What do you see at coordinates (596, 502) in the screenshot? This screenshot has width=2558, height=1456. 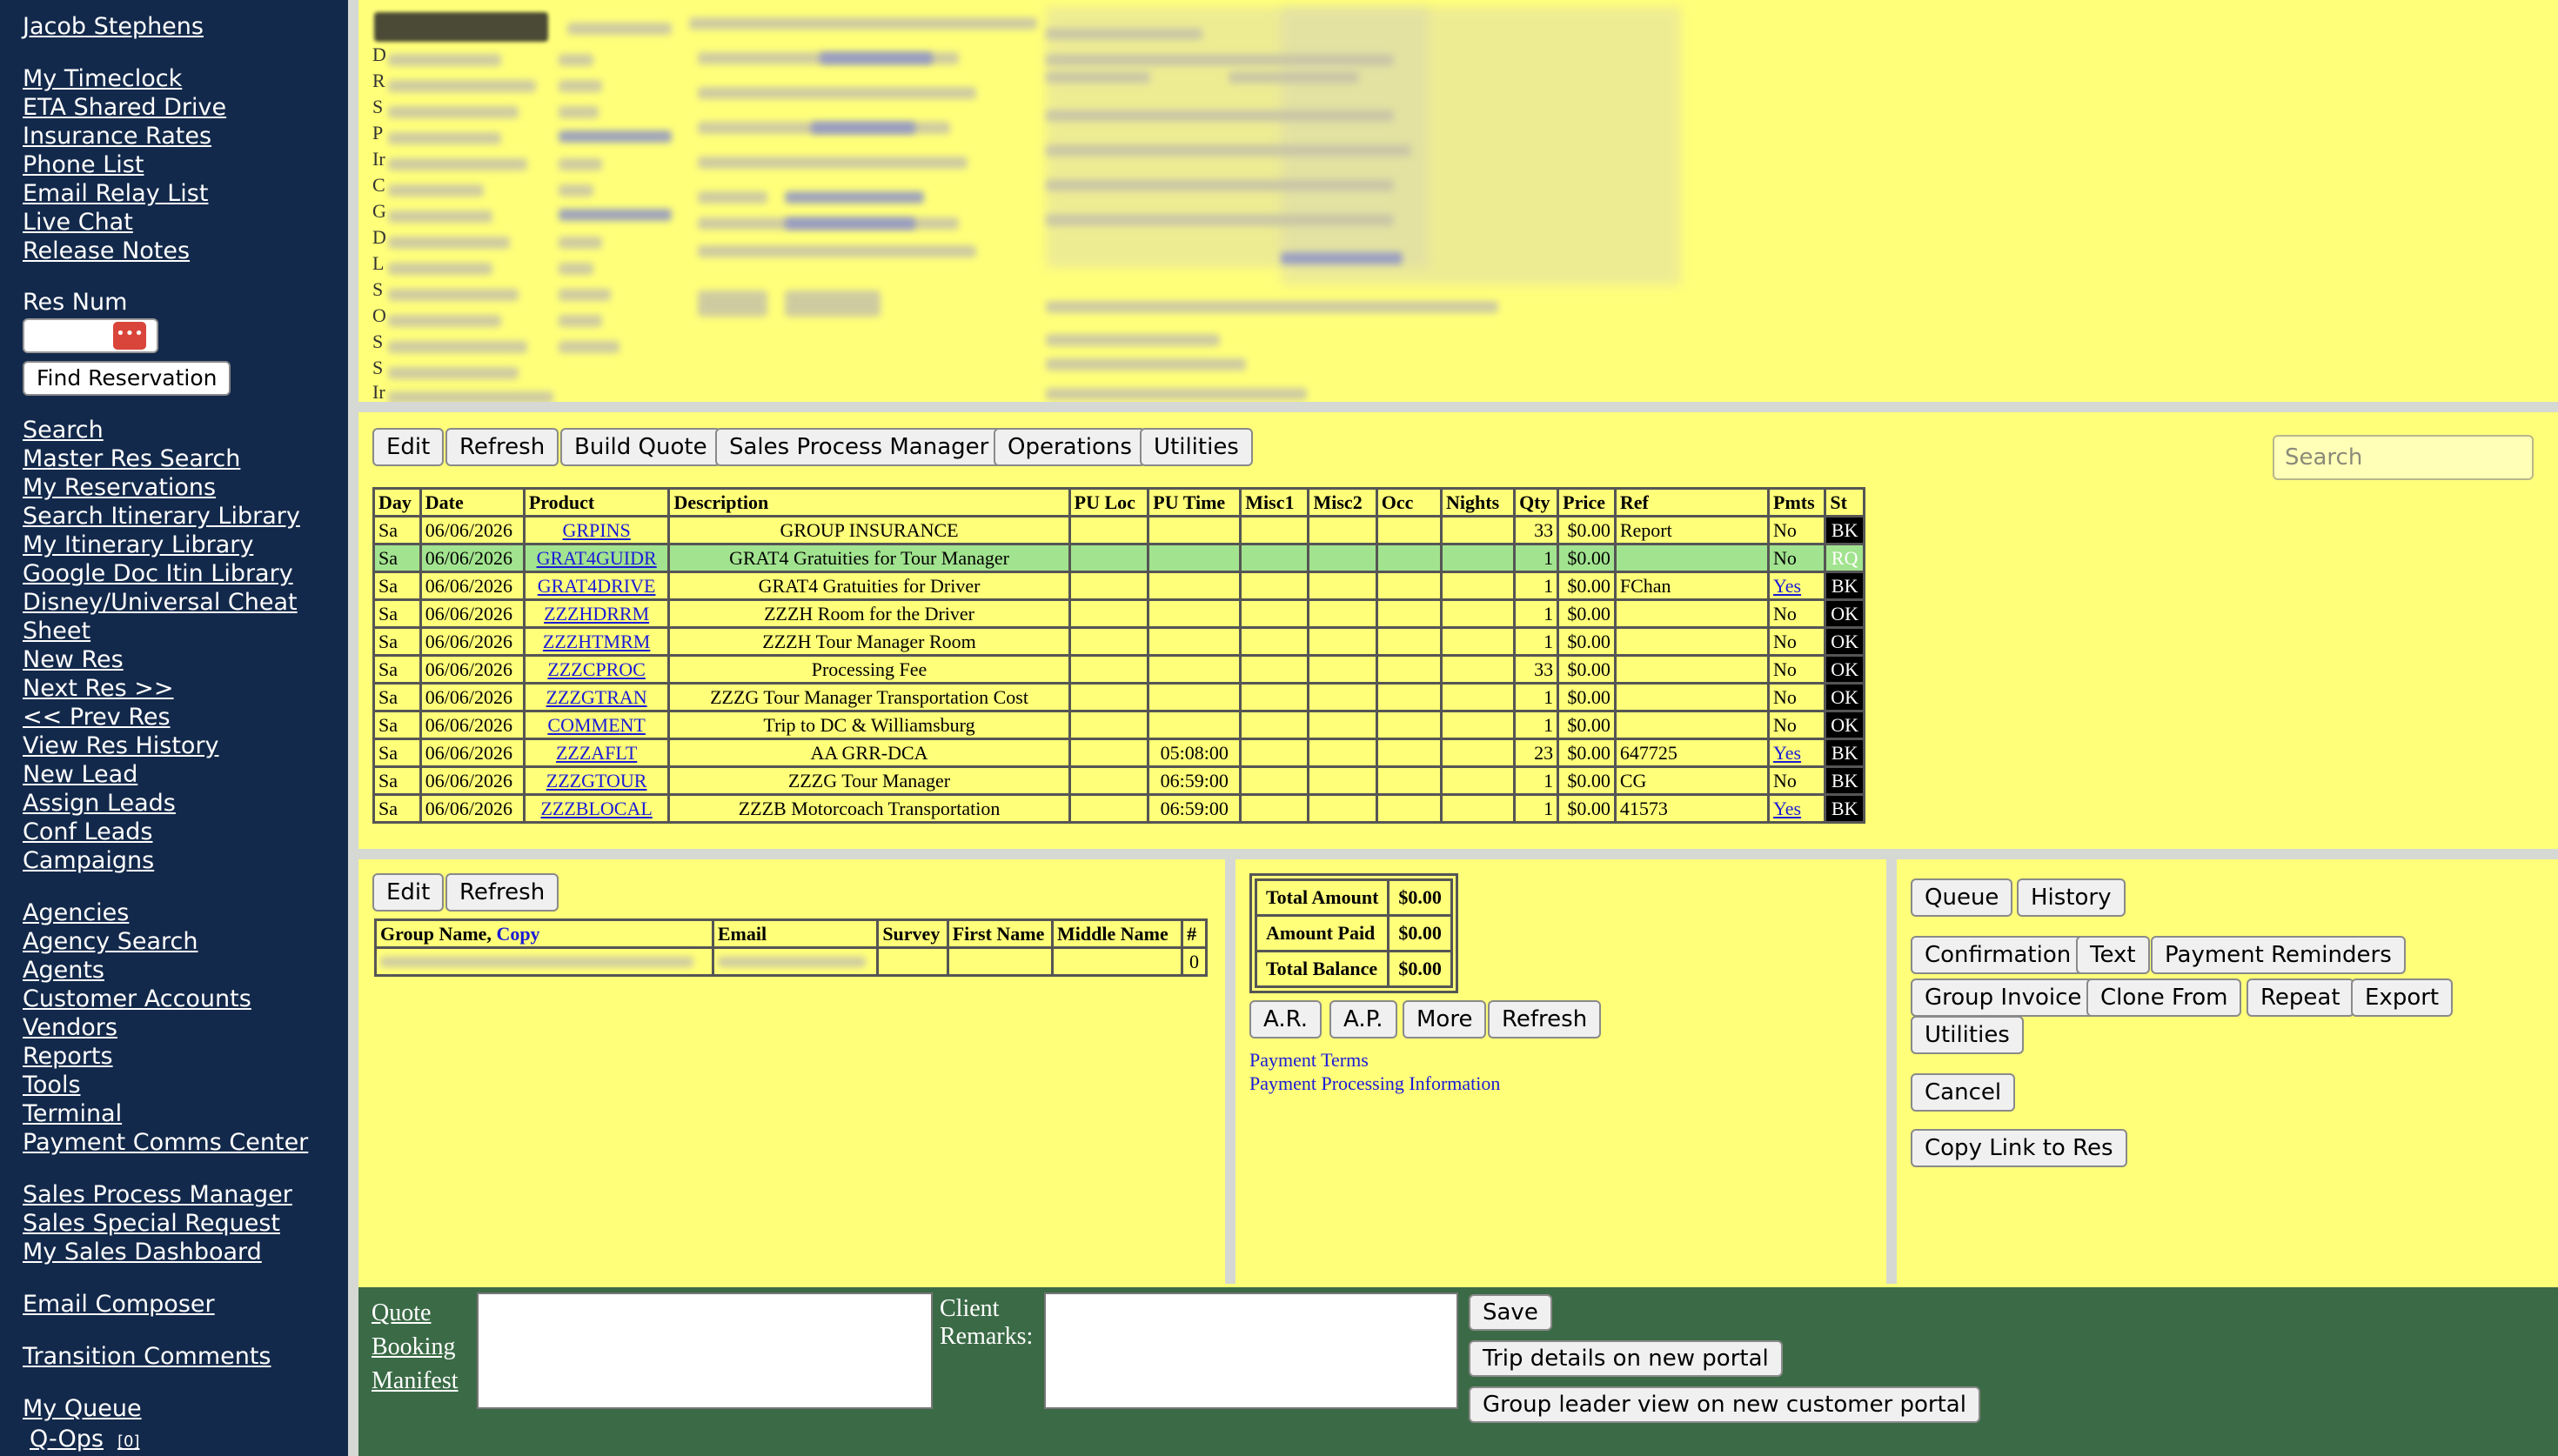 I see `col-product: Product` at bounding box center [596, 502].